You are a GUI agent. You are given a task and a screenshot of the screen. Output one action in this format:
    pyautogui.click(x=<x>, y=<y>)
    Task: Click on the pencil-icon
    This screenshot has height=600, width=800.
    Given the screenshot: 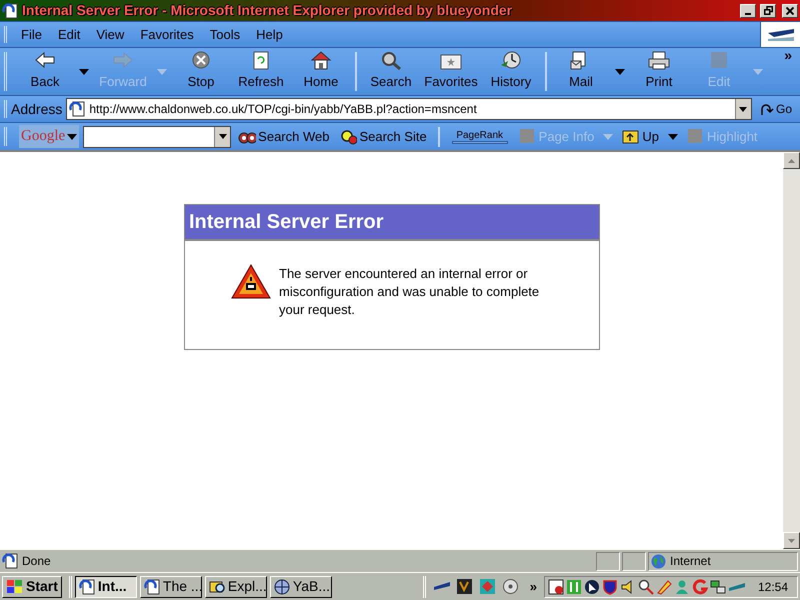 What is the action you would take?
    pyautogui.click(x=664, y=586)
    